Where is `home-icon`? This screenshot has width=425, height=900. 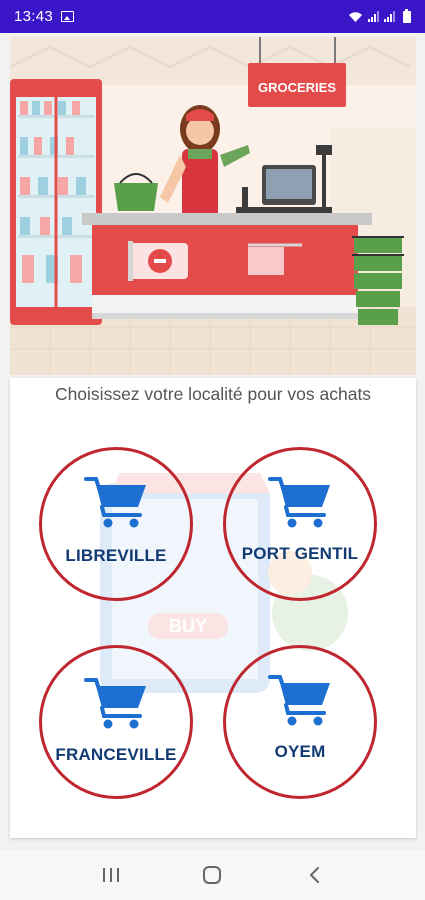 home-icon is located at coordinates (212, 875).